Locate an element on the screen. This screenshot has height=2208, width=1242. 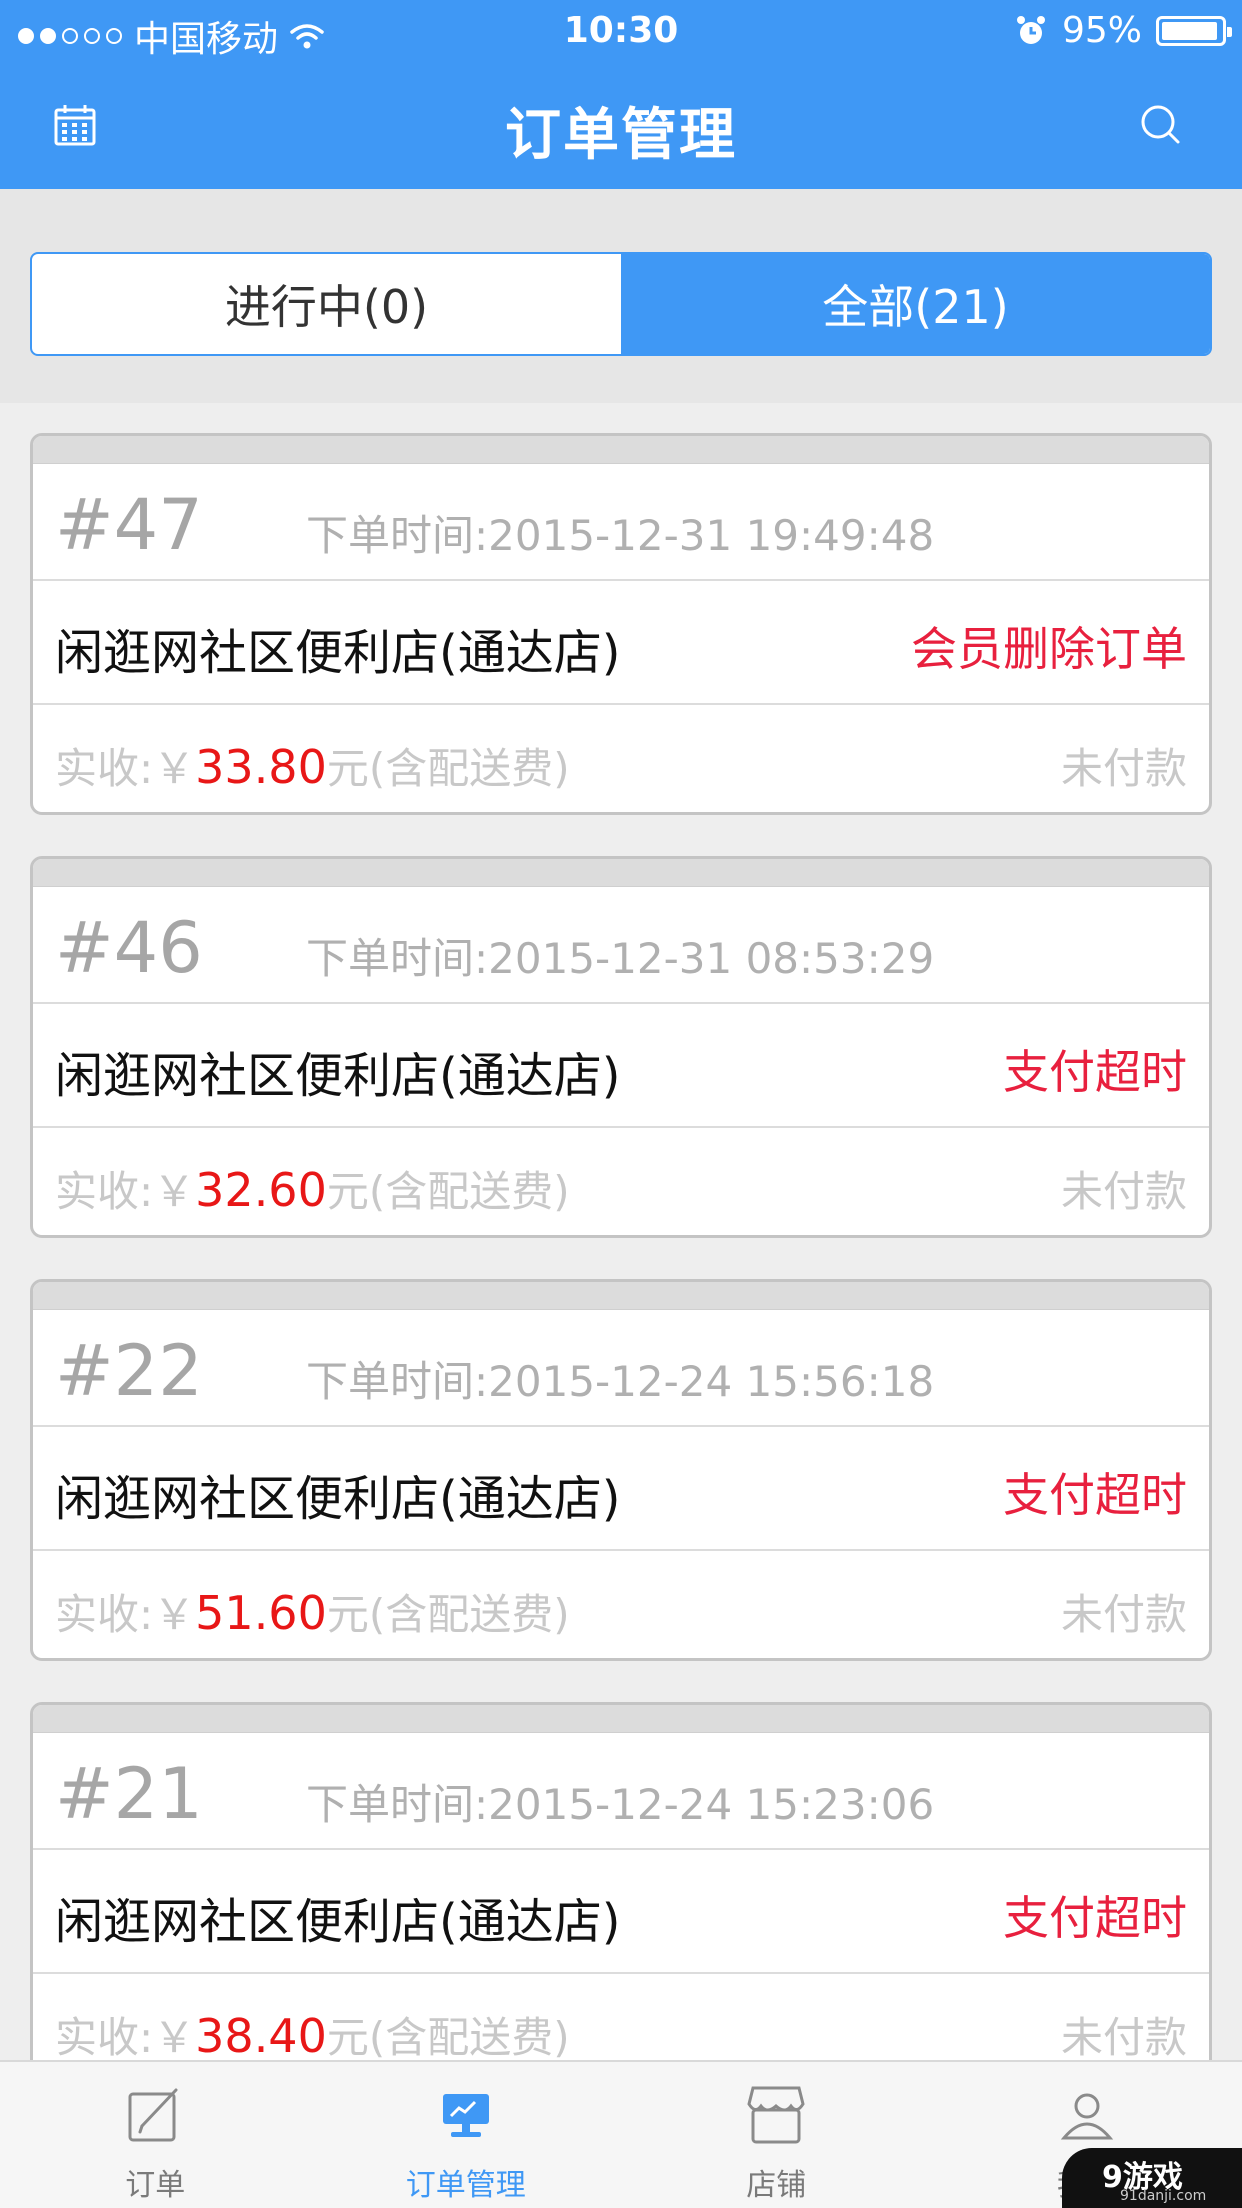
battery-fill is located at coordinates (1189, 30).